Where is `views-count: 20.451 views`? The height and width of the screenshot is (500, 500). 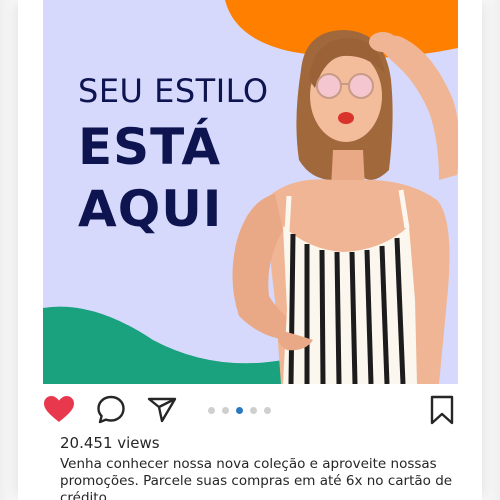
views-count: 20.451 views is located at coordinates (110, 443).